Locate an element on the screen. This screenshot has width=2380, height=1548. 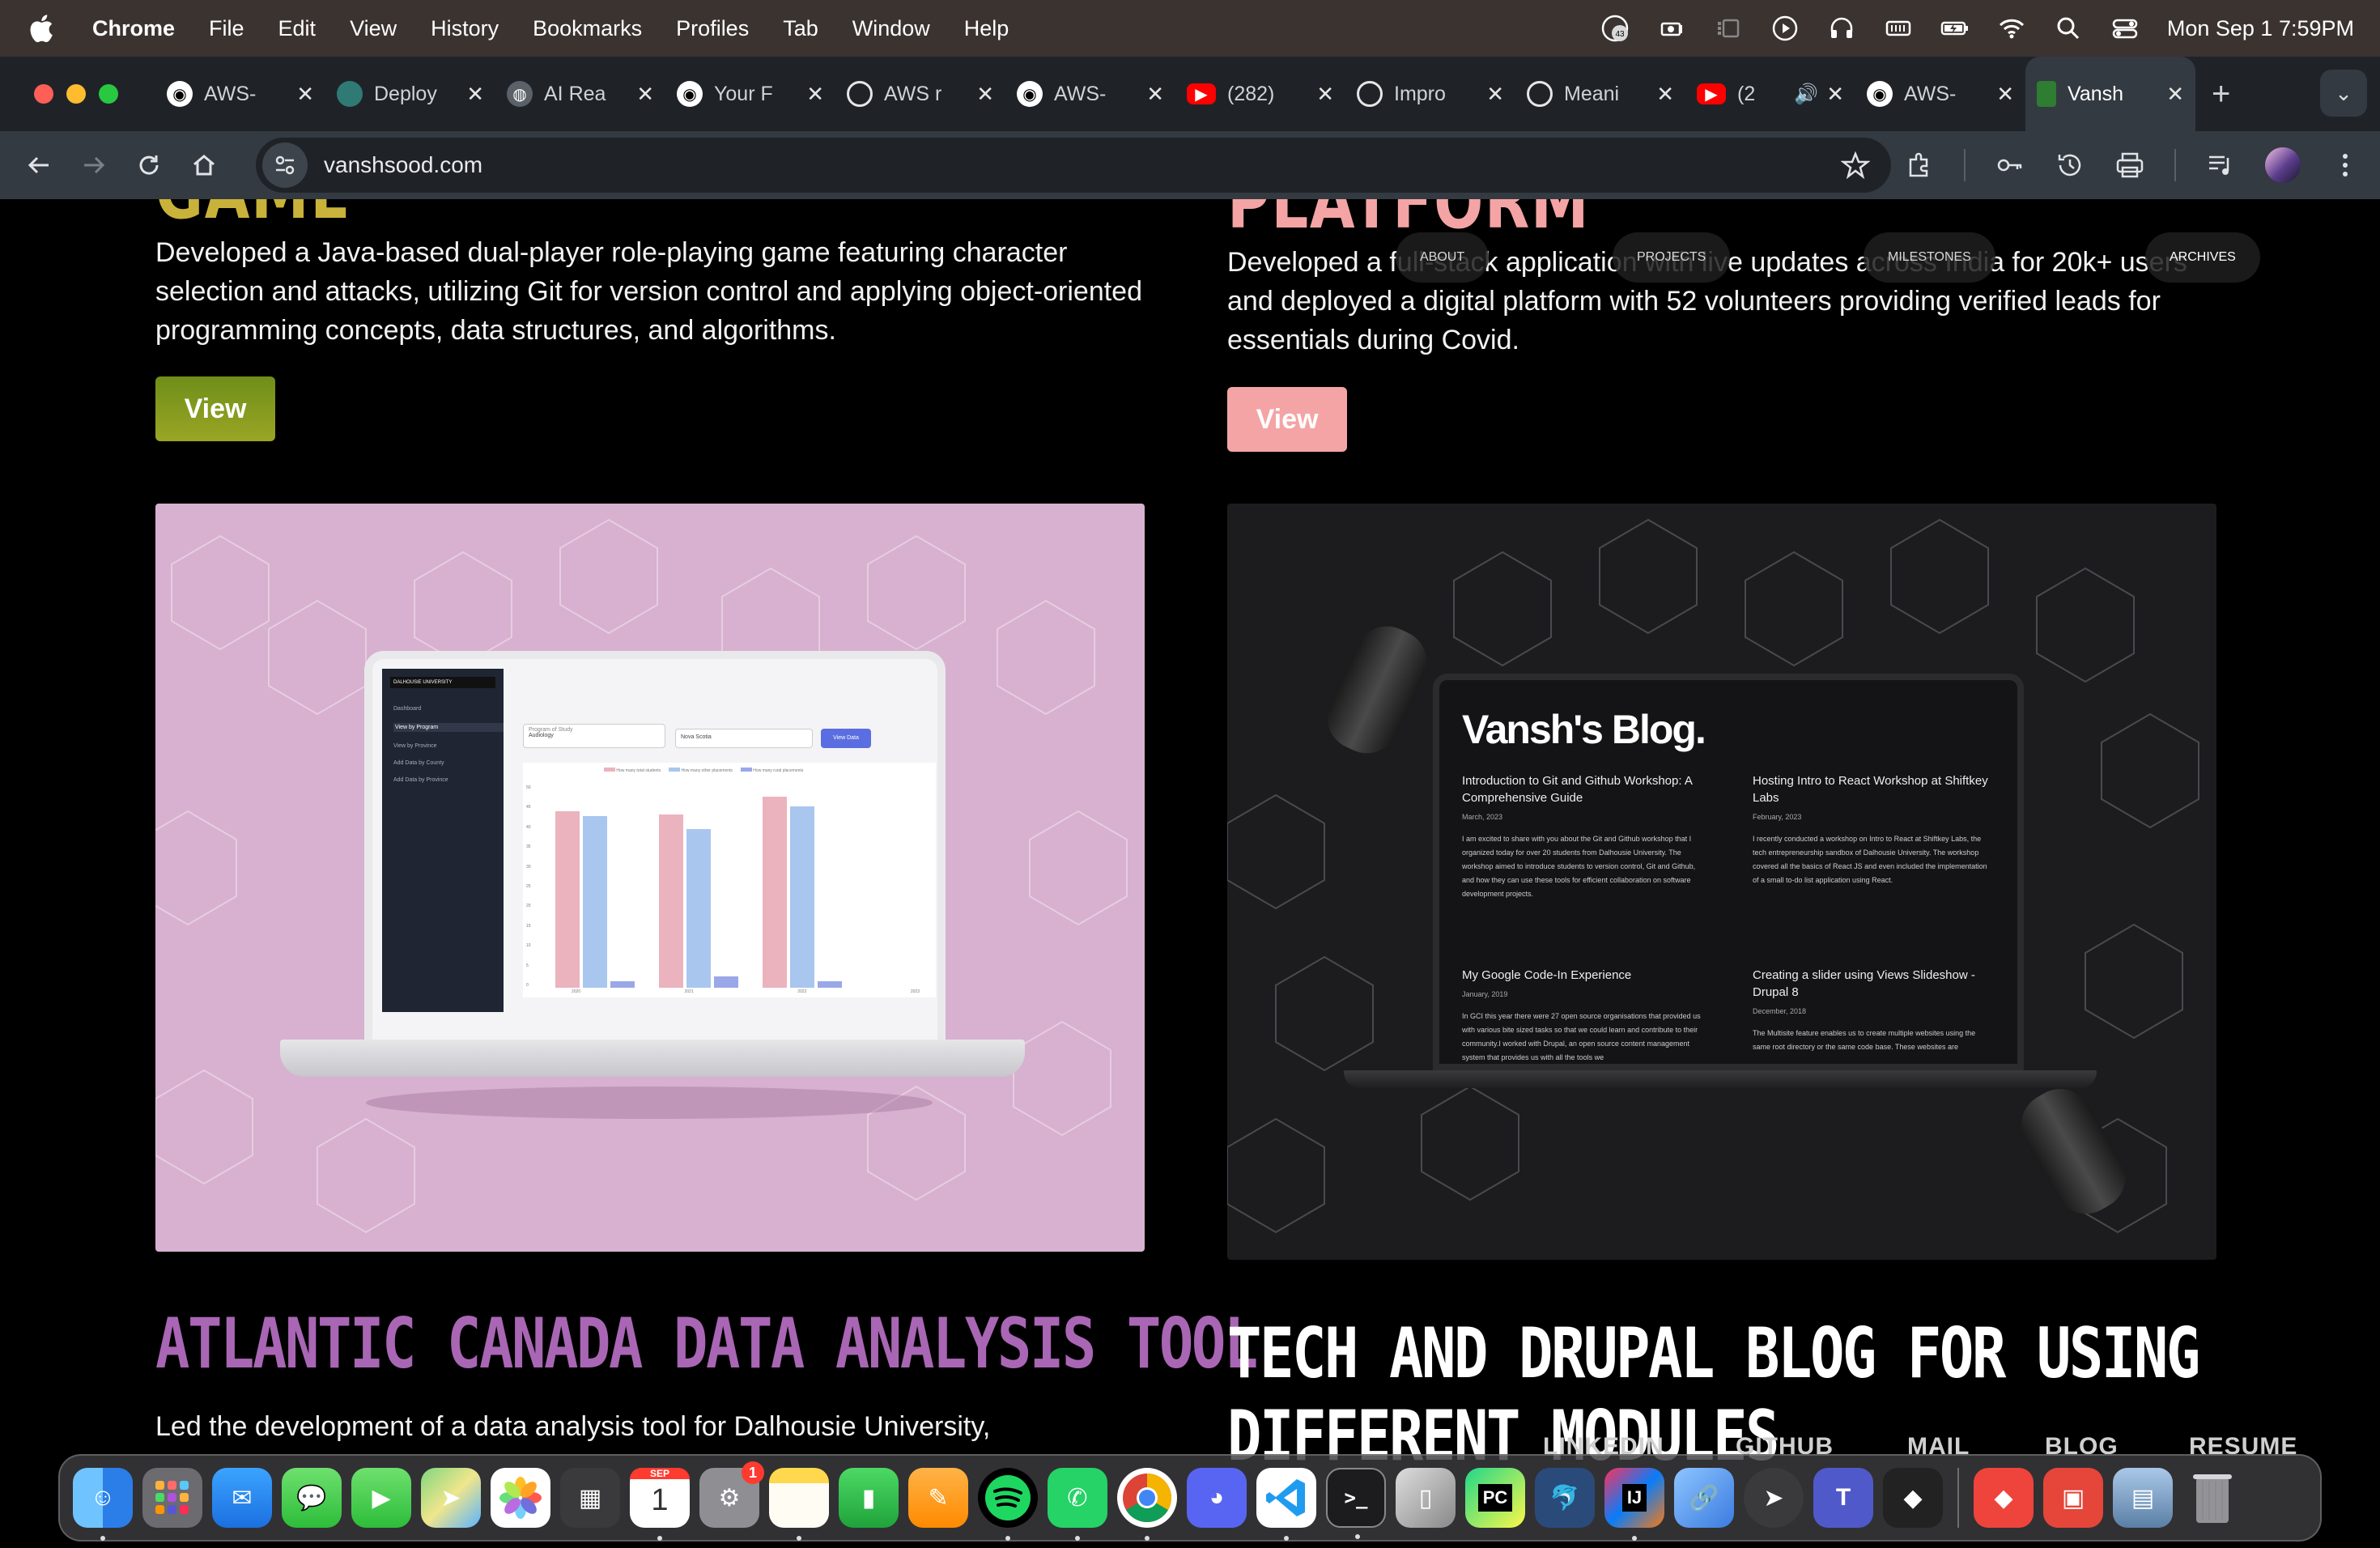
menu-file: File is located at coordinates (227, 29).